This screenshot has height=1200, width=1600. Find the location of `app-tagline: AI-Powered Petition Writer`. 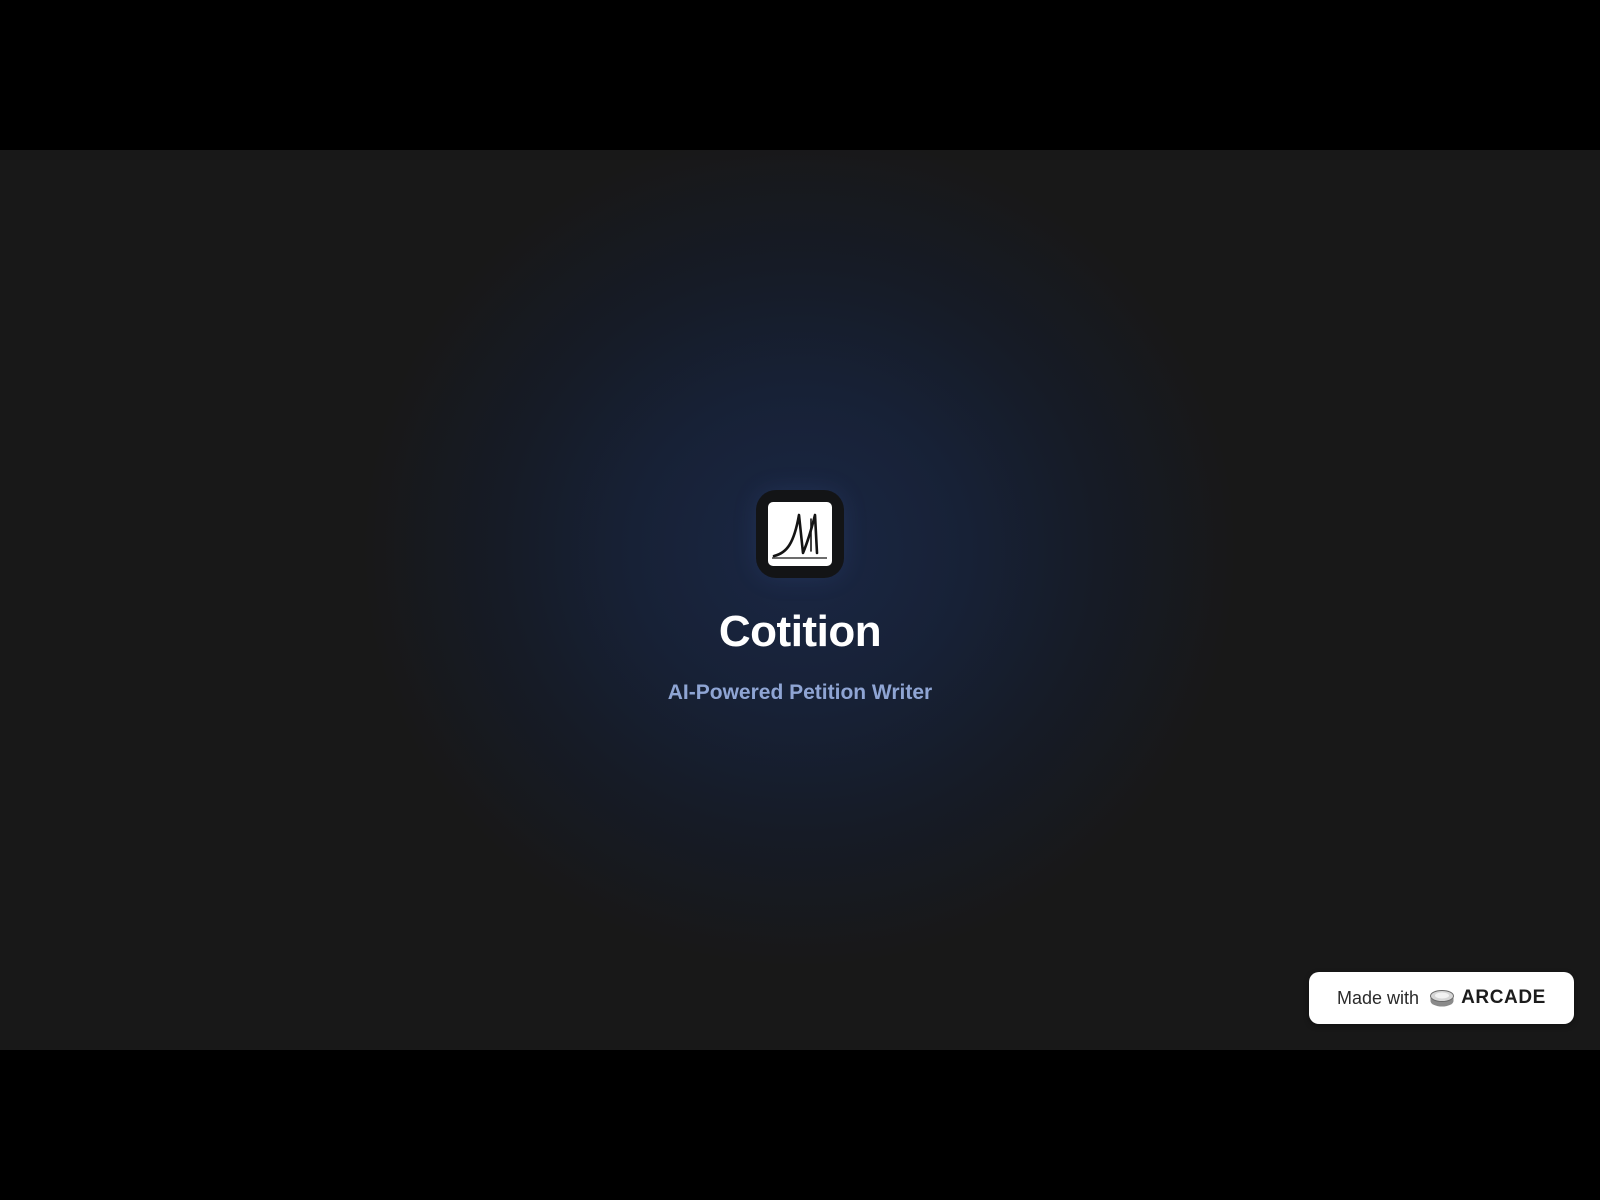

app-tagline: AI-Powered Petition Writer is located at coordinates (800, 692).